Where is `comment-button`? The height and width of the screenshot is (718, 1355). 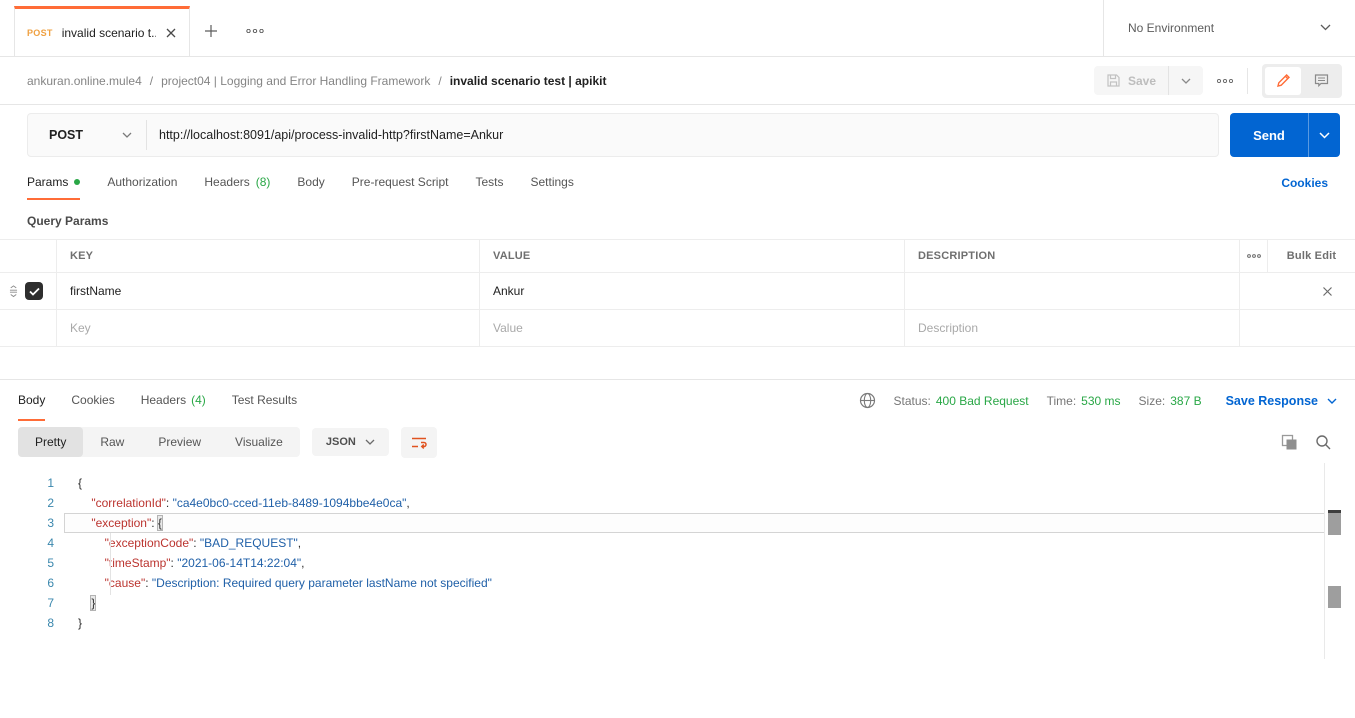 comment-button is located at coordinates (1321, 81).